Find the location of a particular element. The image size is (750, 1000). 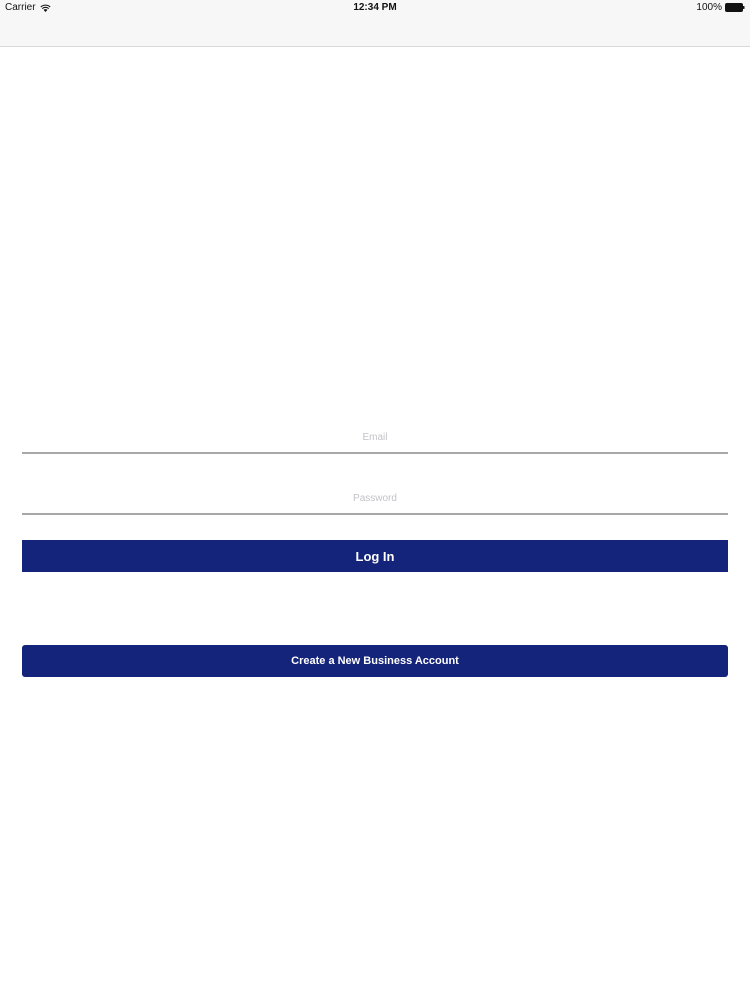

create-business-account-button: Create a New Business Account is located at coordinates (375, 661).